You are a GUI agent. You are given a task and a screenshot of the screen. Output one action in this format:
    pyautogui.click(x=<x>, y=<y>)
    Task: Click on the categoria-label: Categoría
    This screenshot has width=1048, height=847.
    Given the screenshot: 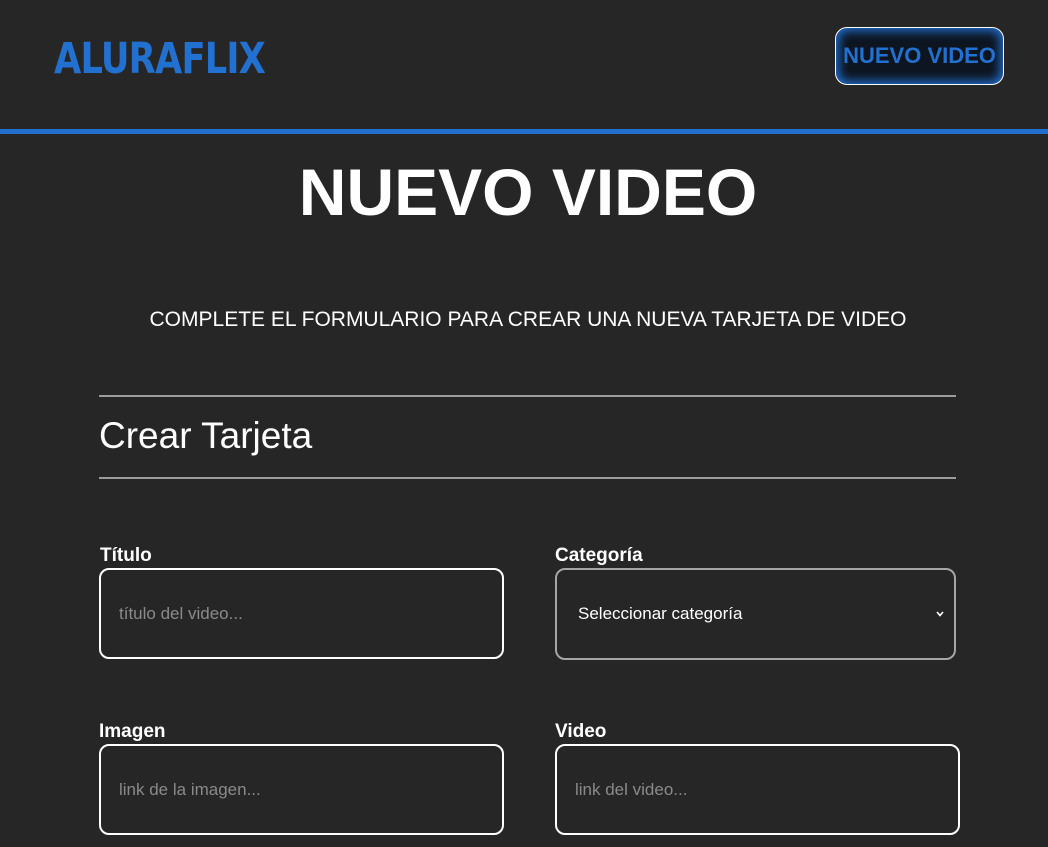 What is the action you would take?
    pyautogui.click(x=599, y=555)
    